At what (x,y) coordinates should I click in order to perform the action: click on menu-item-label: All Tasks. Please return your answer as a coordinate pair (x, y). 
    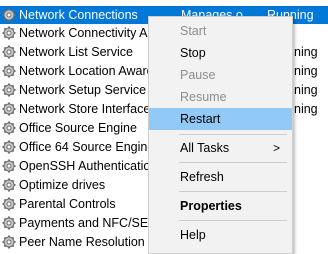
    Looking at the image, I should click on (205, 148).